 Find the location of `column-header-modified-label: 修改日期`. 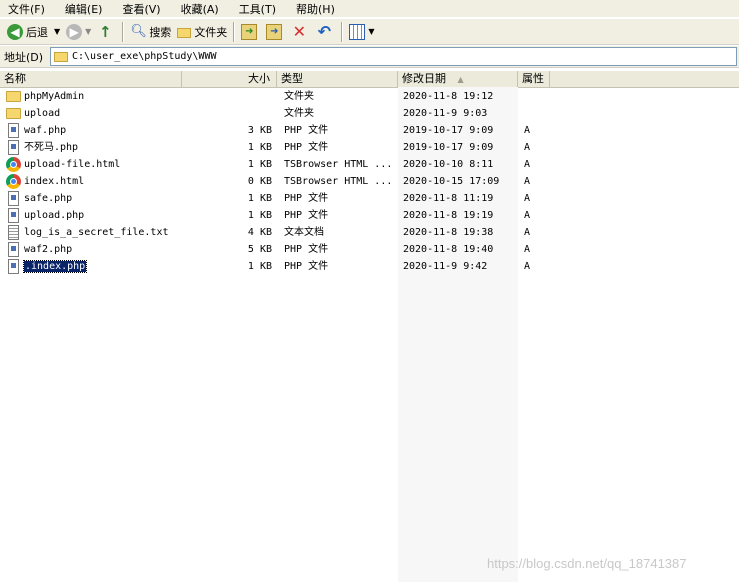

column-header-modified-label: 修改日期 is located at coordinates (424, 78).